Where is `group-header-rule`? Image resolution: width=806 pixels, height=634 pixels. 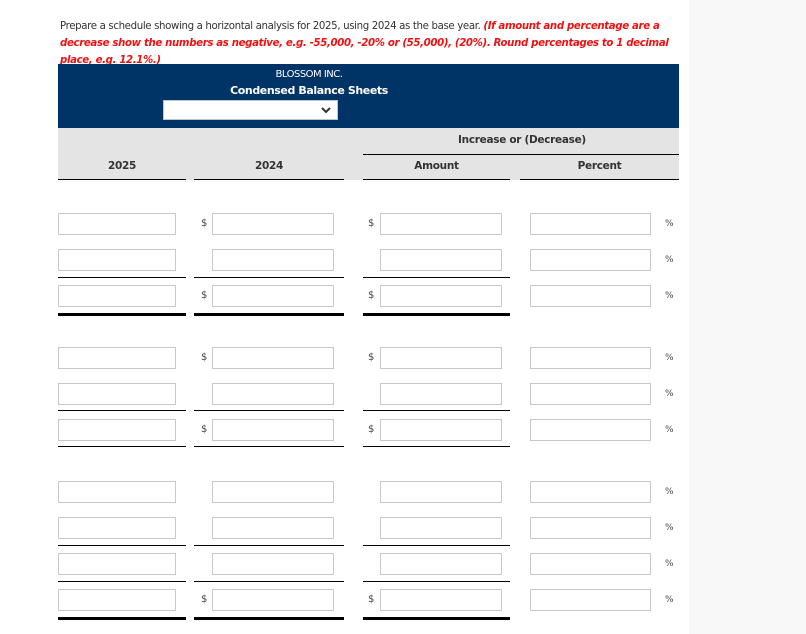
group-header-rule is located at coordinates (521, 154).